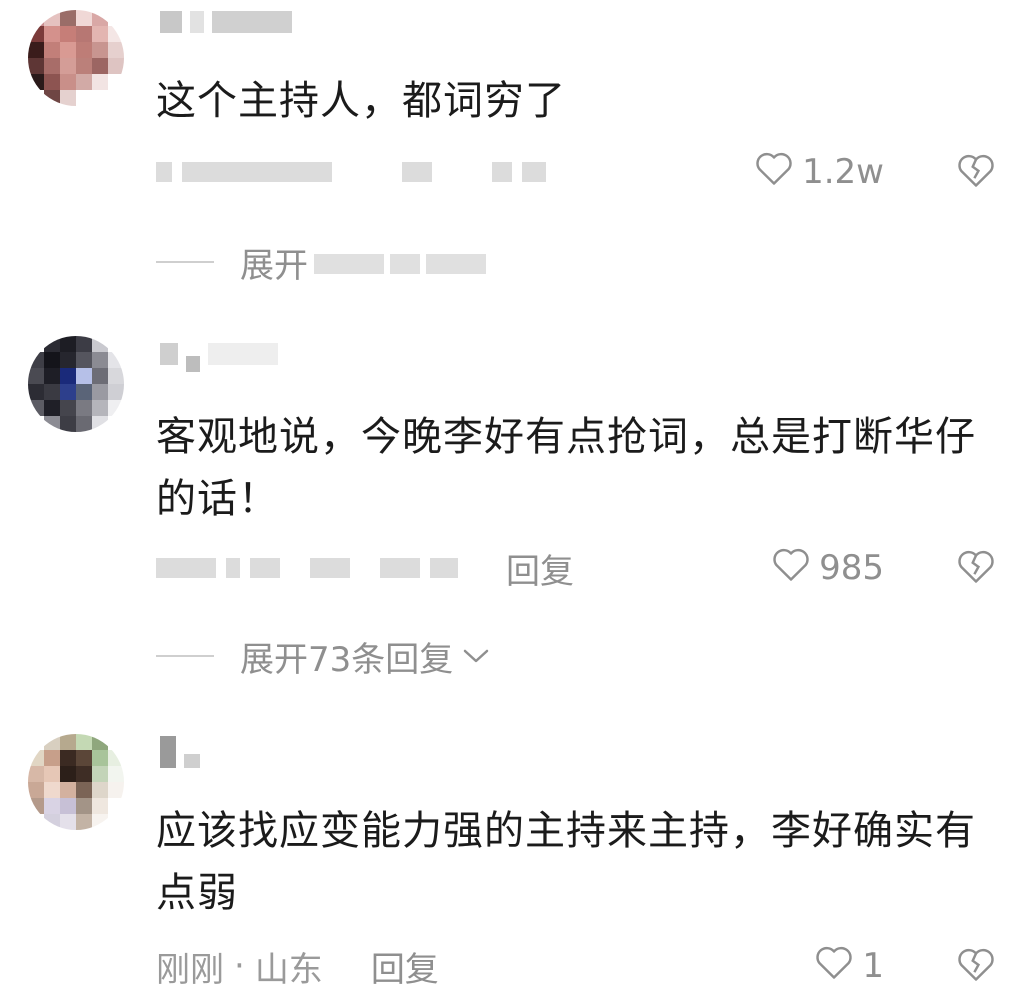 This screenshot has width=1032, height=1006. I want to click on like-button: 1.2w, so click(819, 172).